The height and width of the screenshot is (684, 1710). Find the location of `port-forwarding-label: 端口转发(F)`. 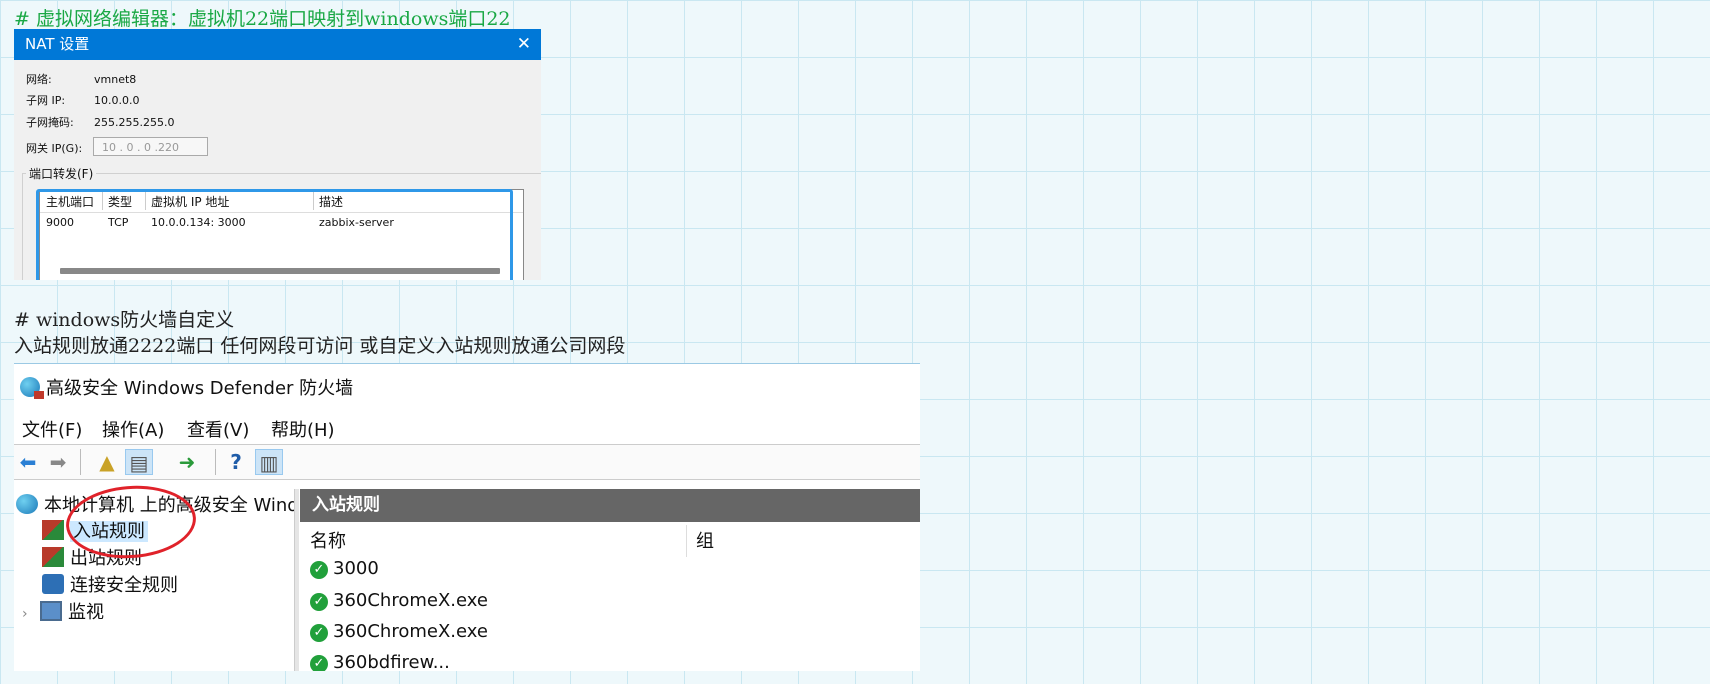

port-forwarding-label: 端口转发(F) is located at coordinates (61, 173).